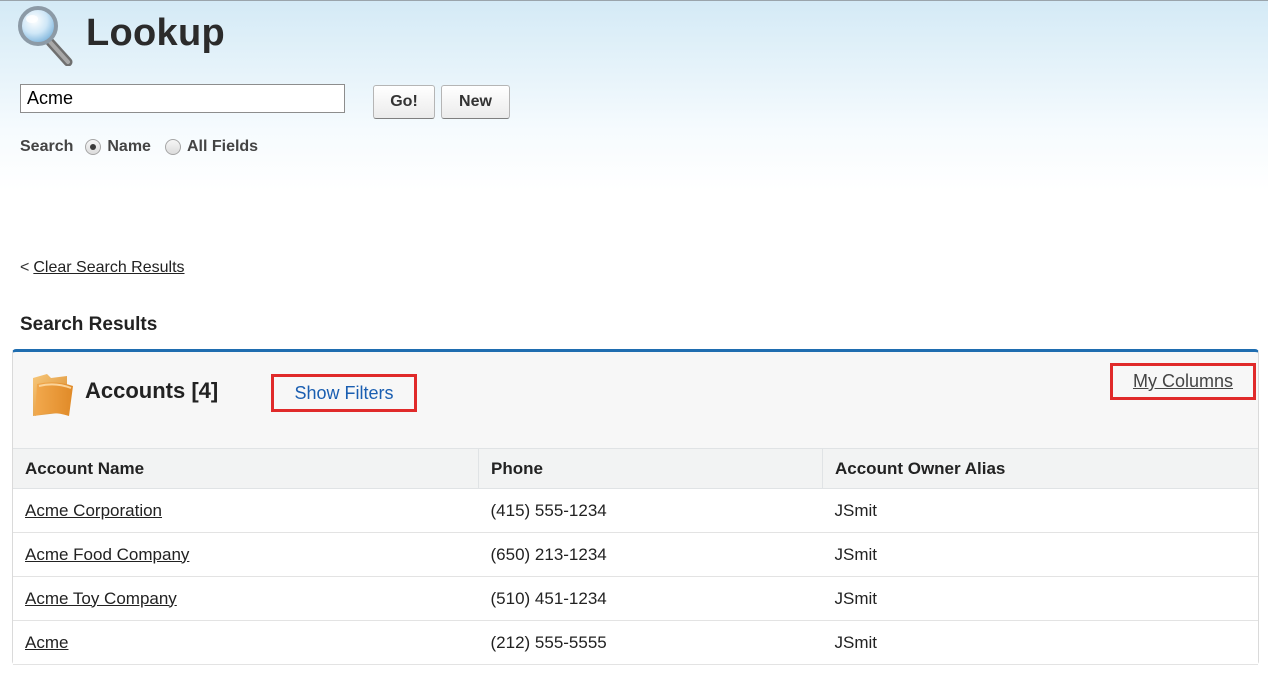  I want to click on folder-icon, so click(53, 395).